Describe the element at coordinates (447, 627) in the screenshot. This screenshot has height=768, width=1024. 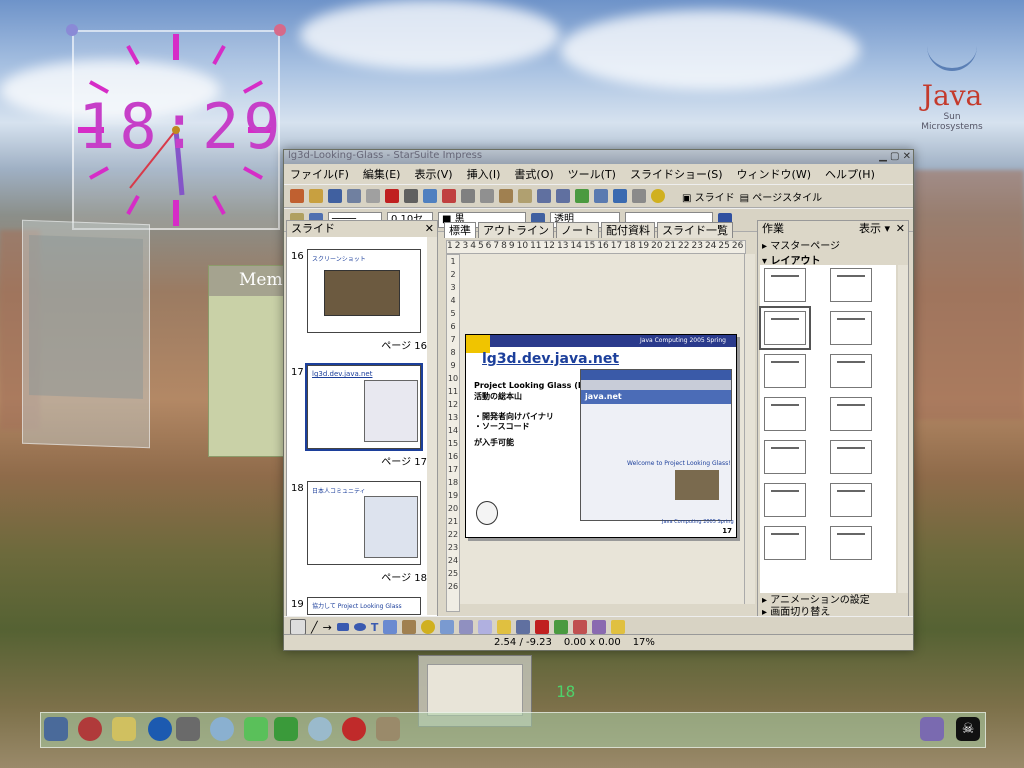
I see `block-arrows-icon` at that location.